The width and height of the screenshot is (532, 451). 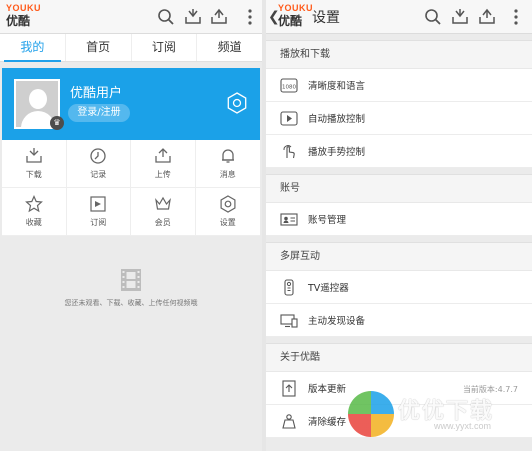 I want to click on grid-item-label: 下载, so click(x=33, y=174).